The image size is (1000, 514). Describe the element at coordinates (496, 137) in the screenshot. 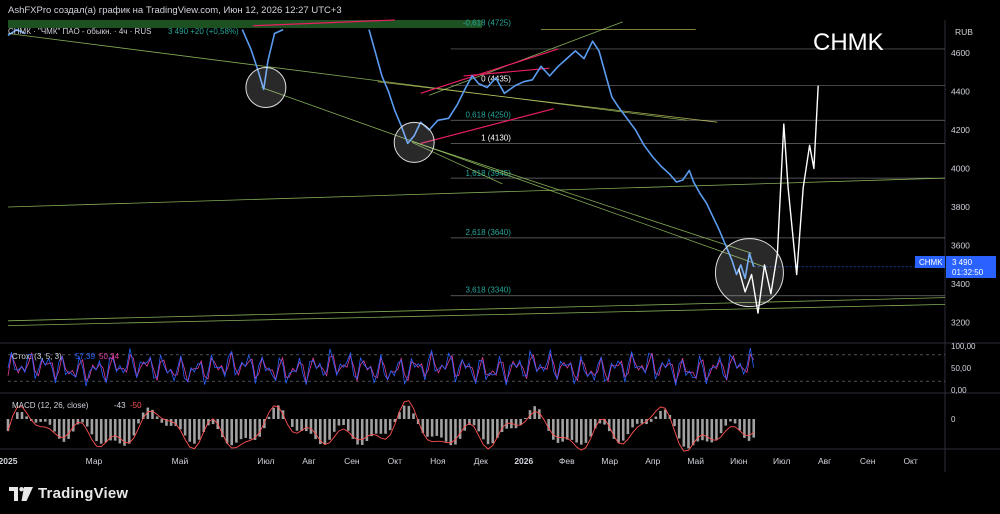

I see `fib-level-label: 1 (4130)` at that location.